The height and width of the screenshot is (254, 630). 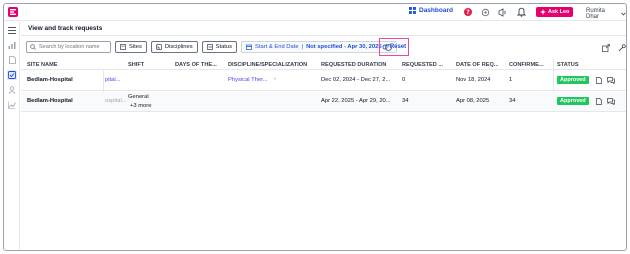 I want to click on disciplines-label: Disciplines, so click(x=178, y=47).